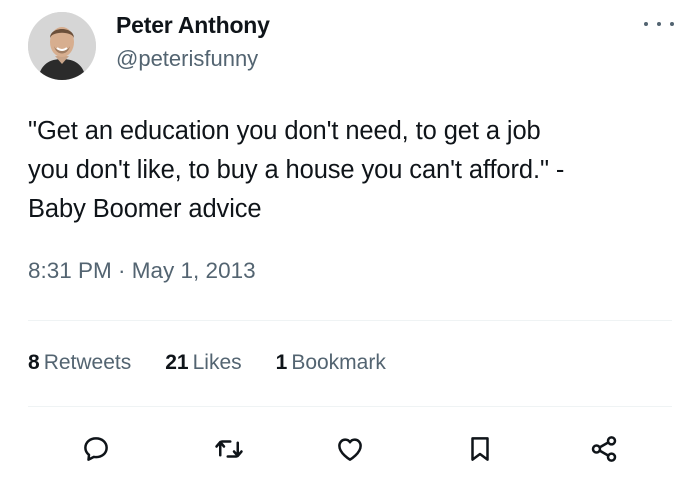  What do you see at coordinates (187, 59) in the screenshot?
I see `author-handle: @peterisfunny` at bounding box center [187, 59].